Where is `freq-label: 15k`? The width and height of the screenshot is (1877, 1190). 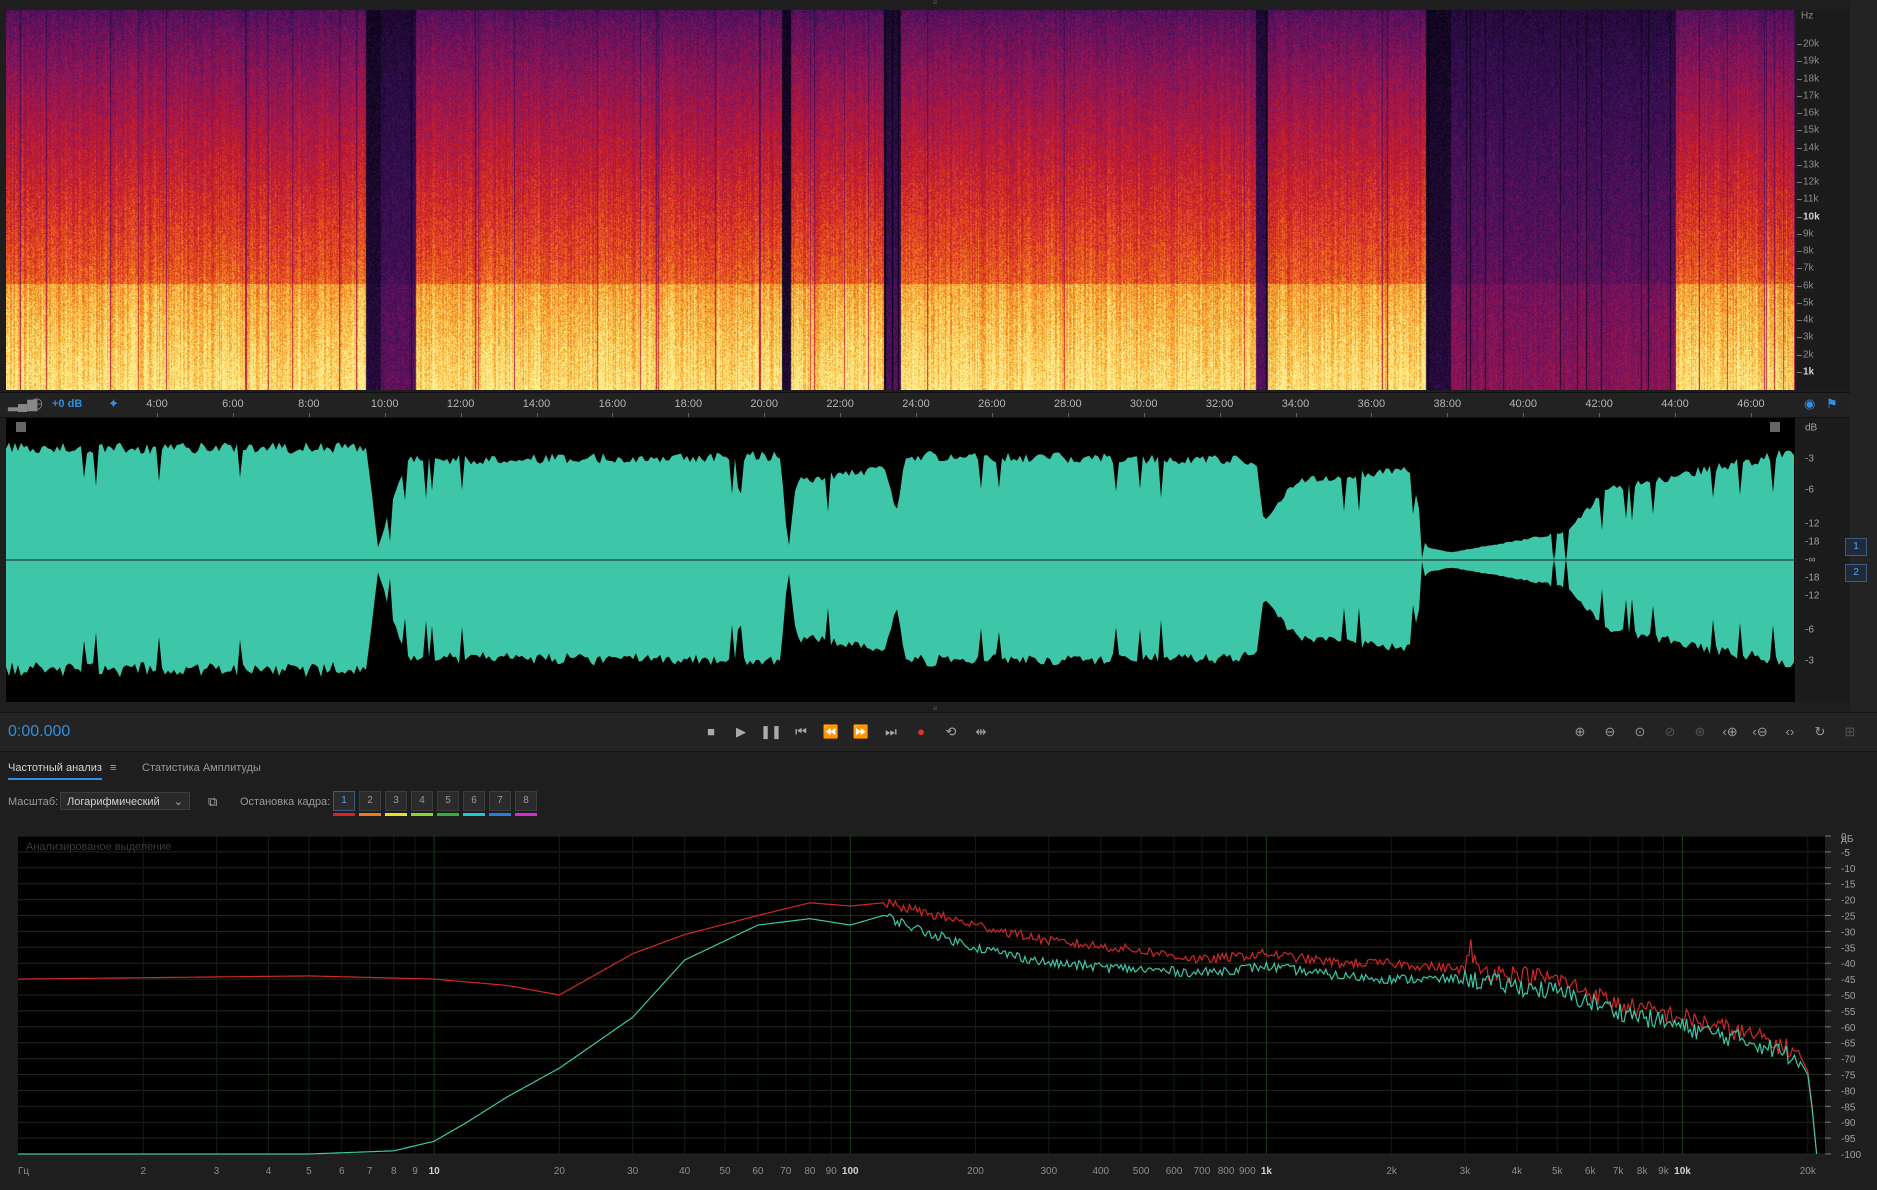
freq-label: 15k is located at coordinates (1811, 130).